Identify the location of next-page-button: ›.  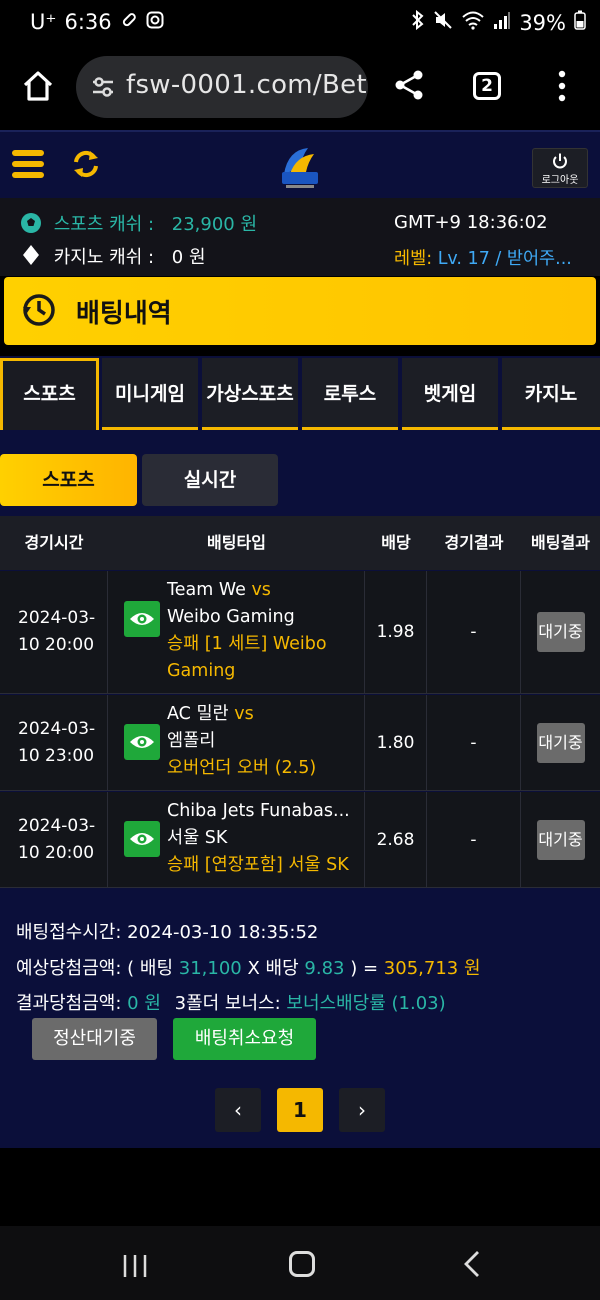
(362, 1110).